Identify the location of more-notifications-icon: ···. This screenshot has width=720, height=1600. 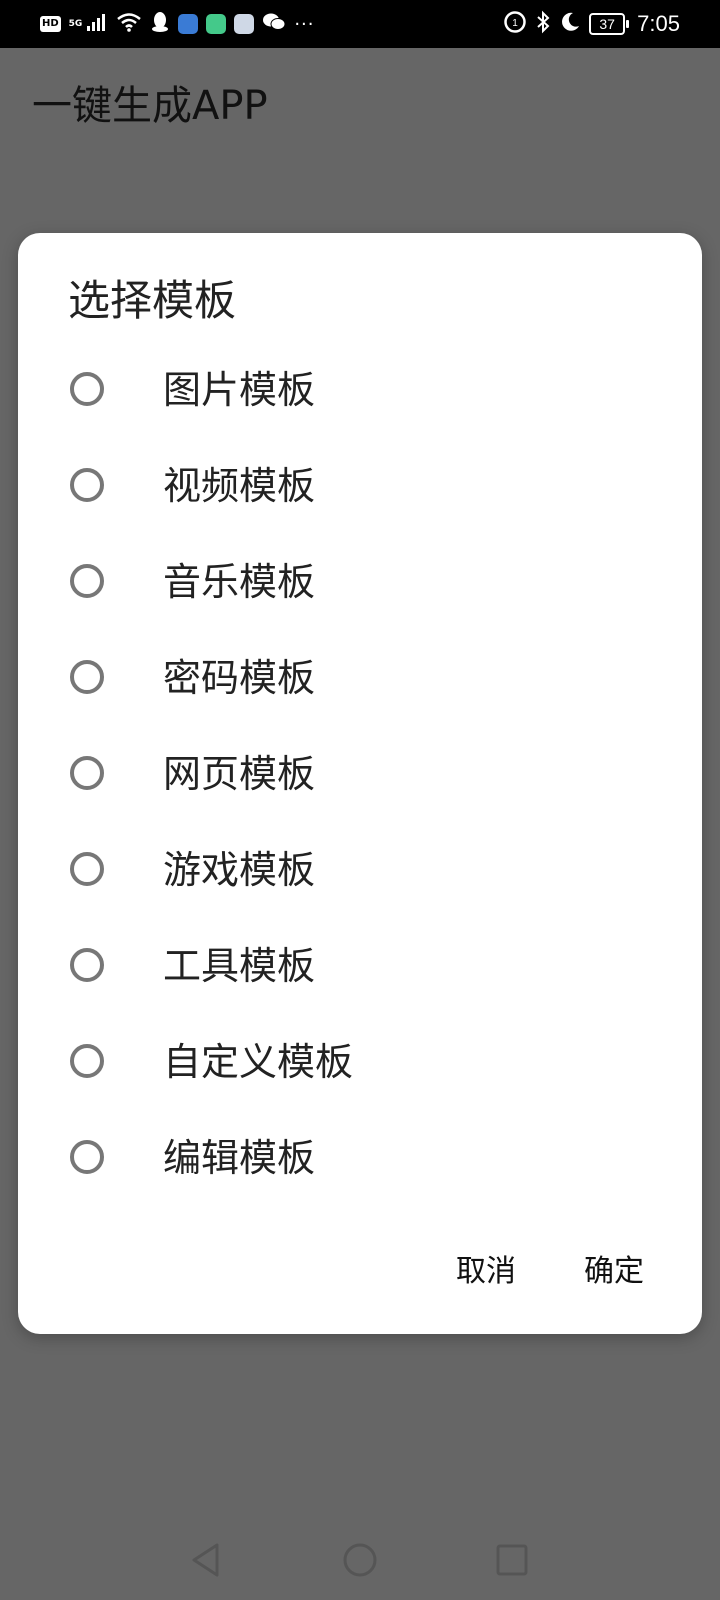
(304, 24).